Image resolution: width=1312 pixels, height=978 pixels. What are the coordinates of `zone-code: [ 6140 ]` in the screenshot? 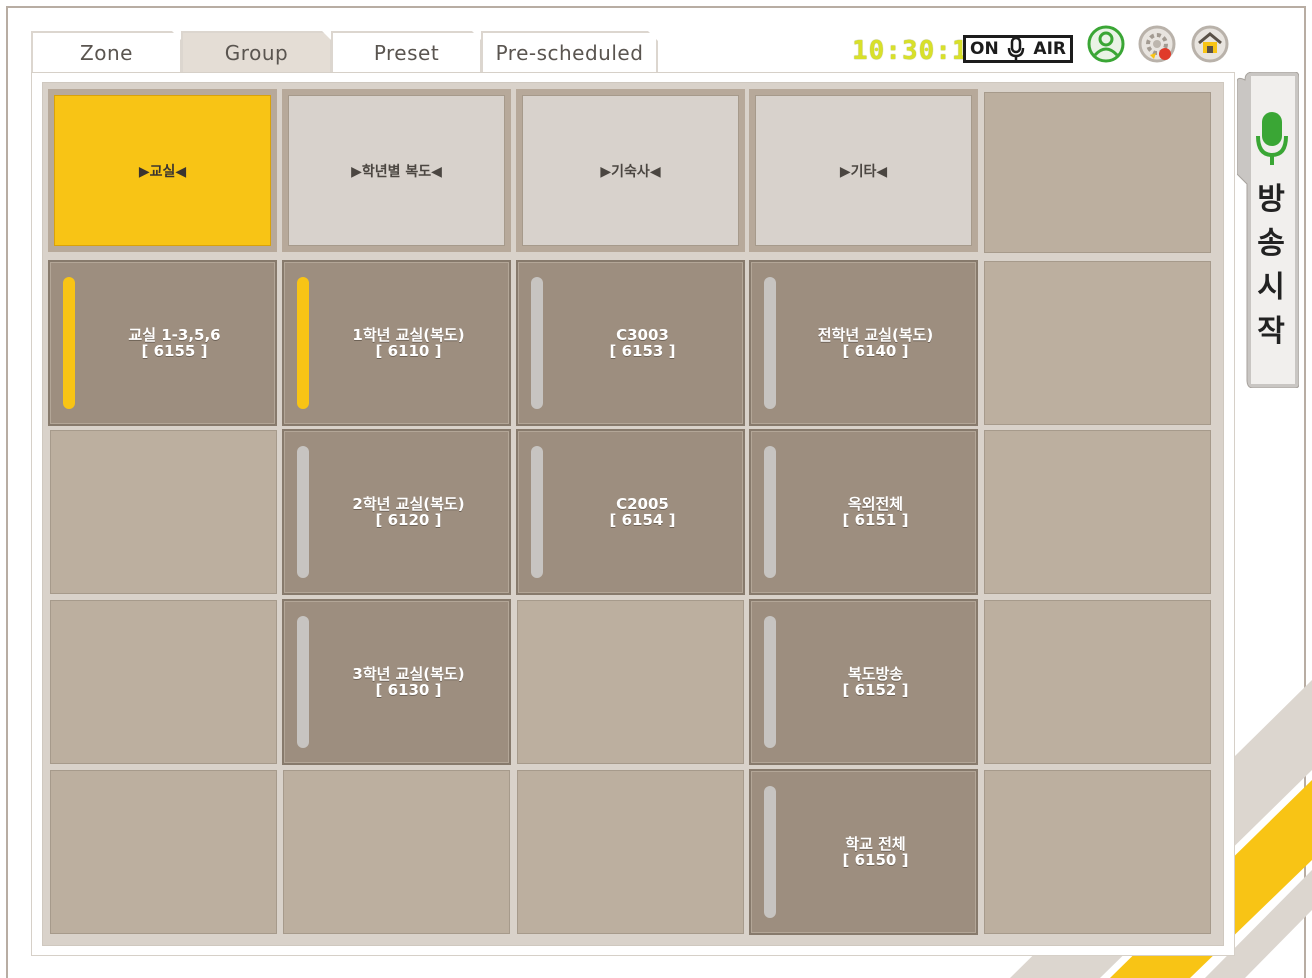 It's located at (875, 351).